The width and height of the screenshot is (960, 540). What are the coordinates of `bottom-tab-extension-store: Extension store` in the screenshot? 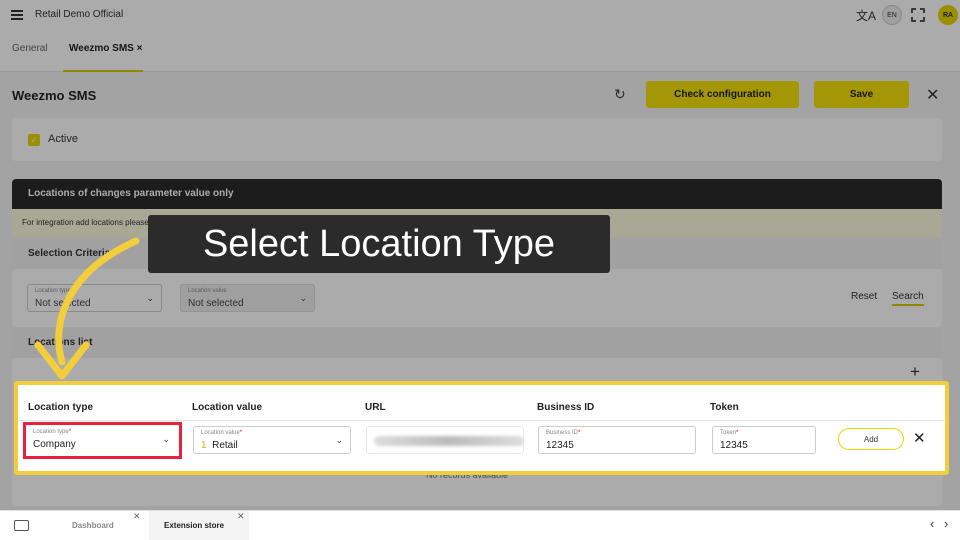 It's located at (194, 525).